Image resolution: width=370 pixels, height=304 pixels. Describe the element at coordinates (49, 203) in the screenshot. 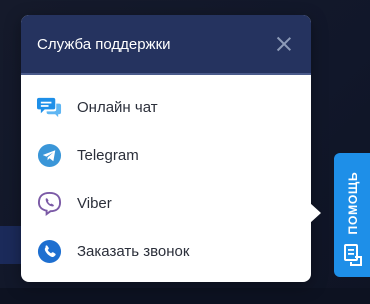

I see `viber-icon` at that location.